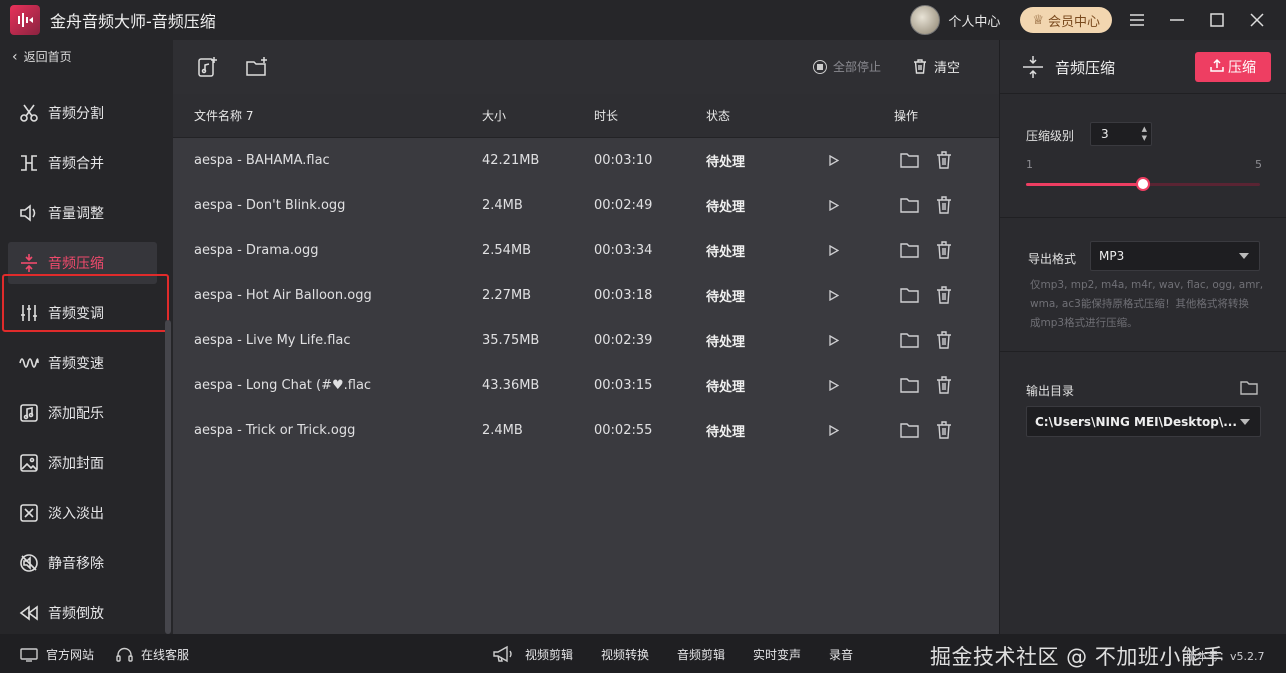  Describe the element at coordinates (1085, 68) in the screenshot. I see `panel-title: 音频压缩` at that location.